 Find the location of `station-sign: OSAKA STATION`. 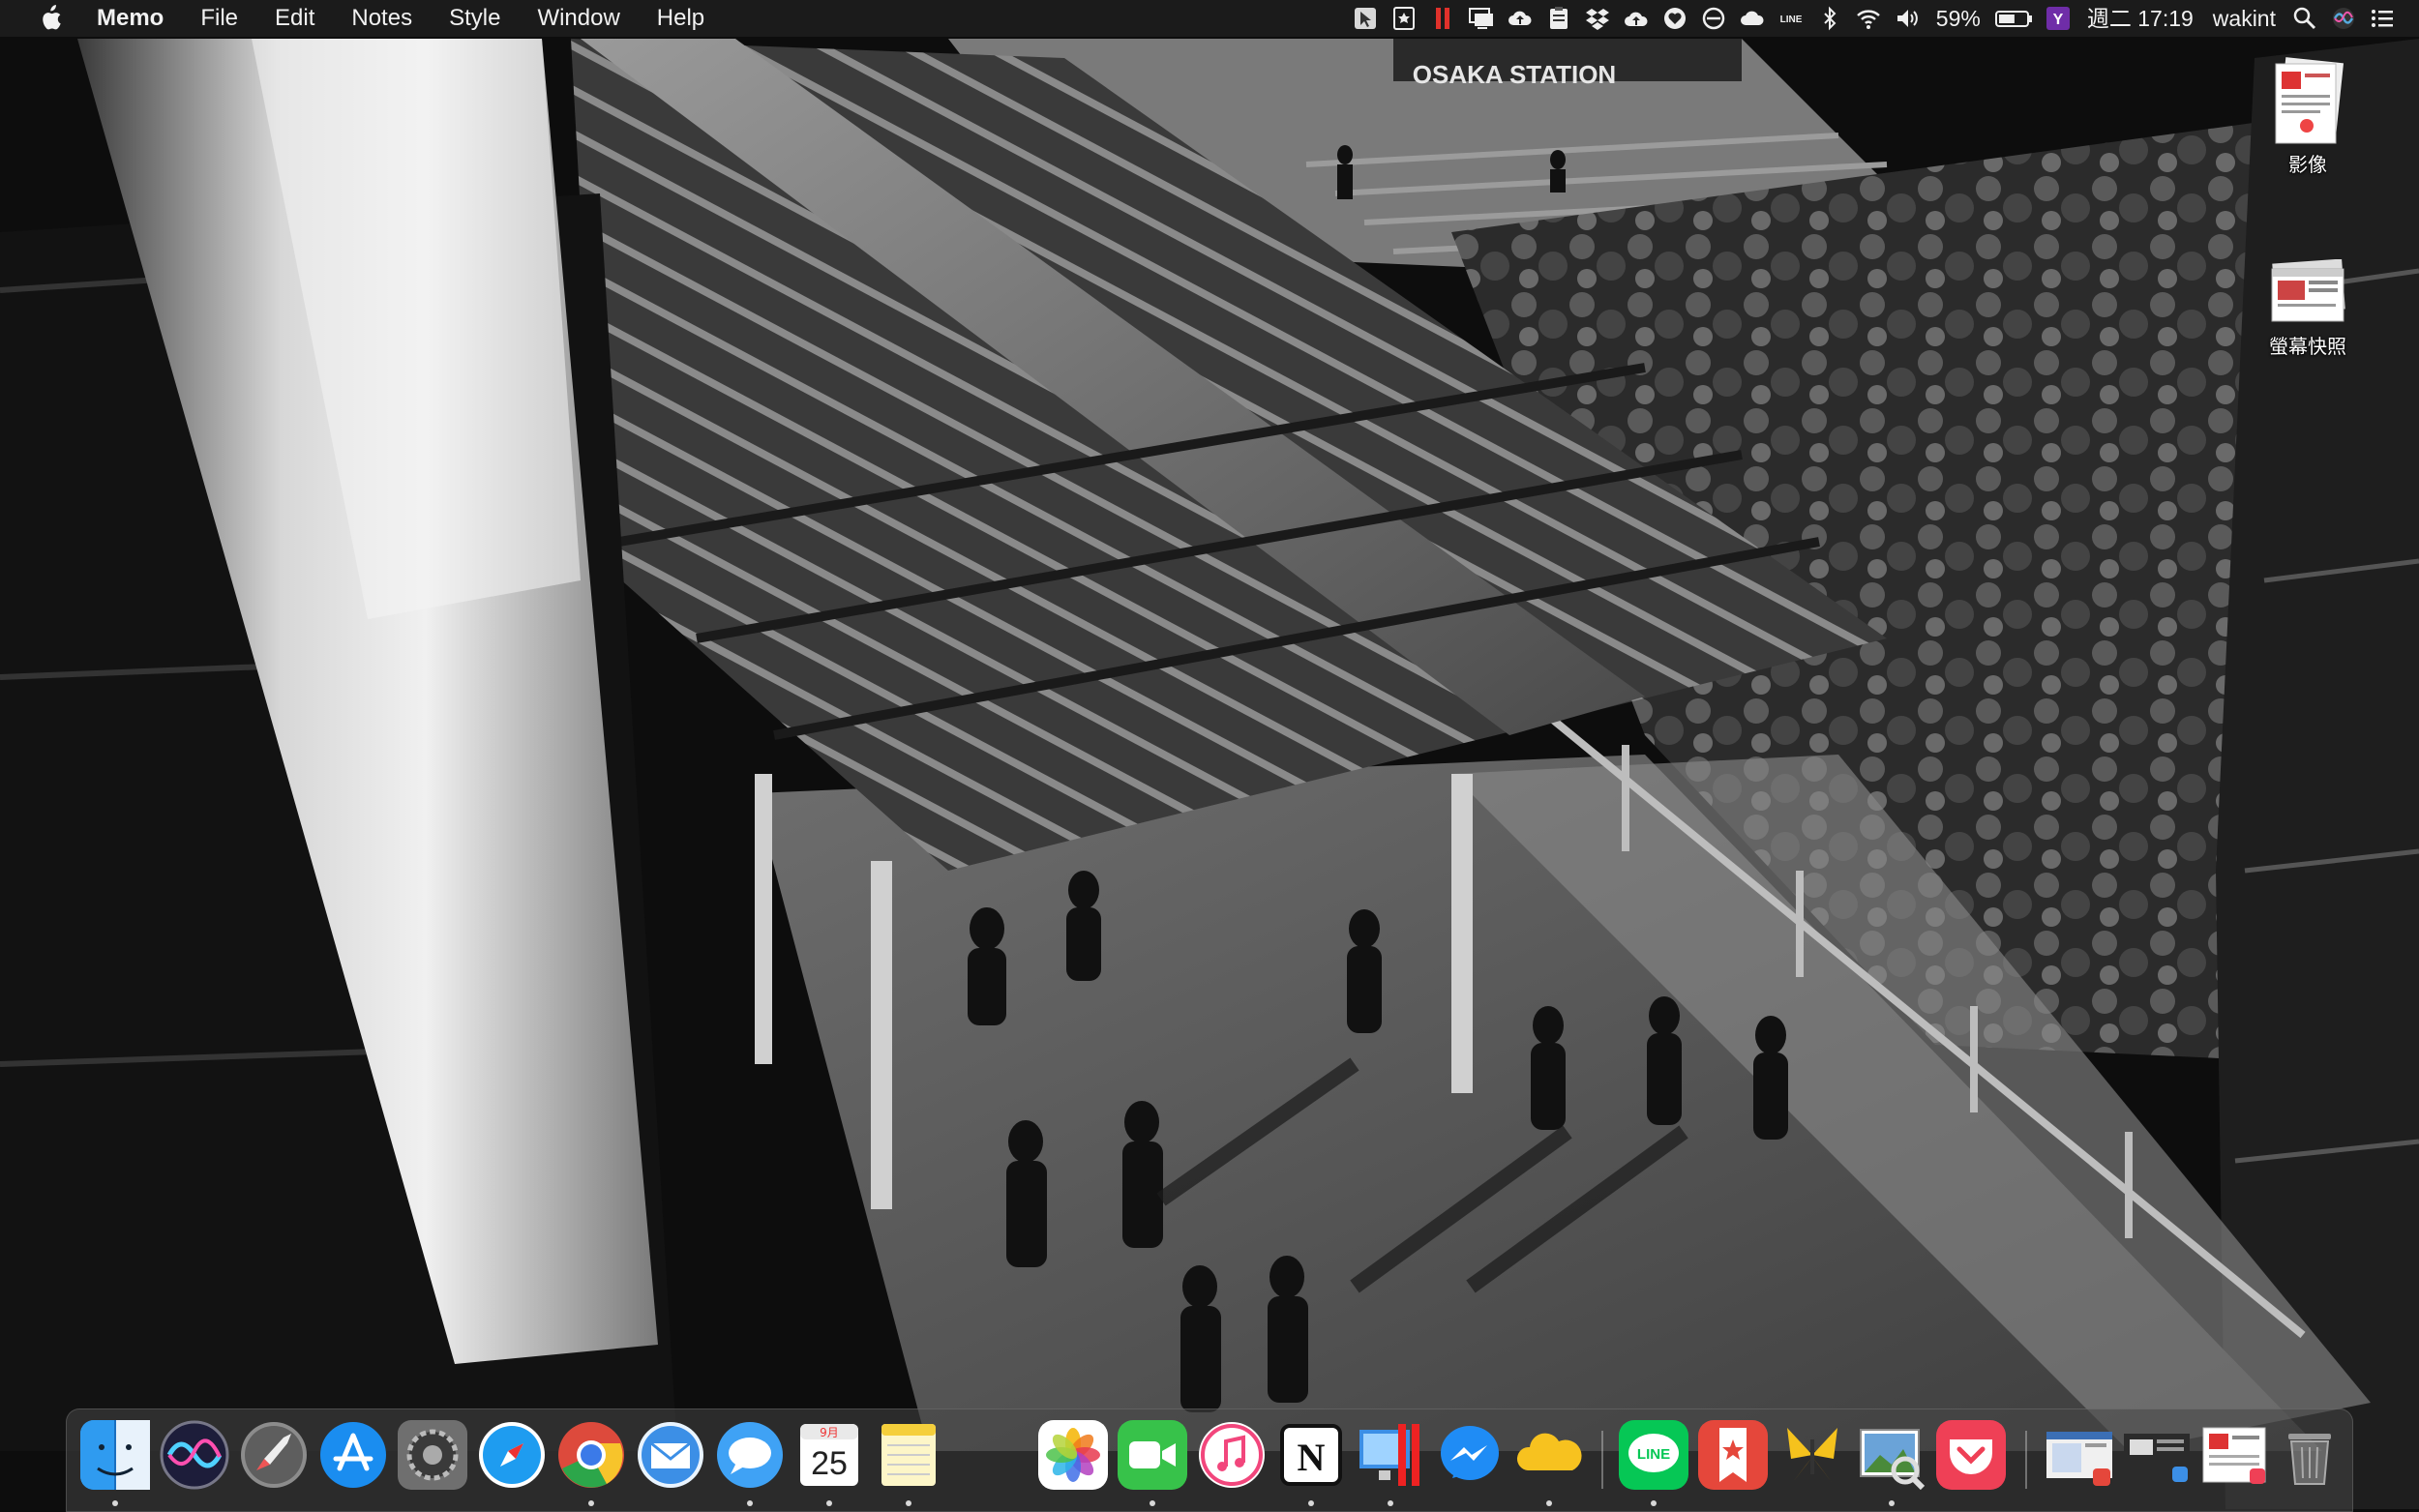

station-sign: OSAKA STATION is located at coordinates (1515, 75).